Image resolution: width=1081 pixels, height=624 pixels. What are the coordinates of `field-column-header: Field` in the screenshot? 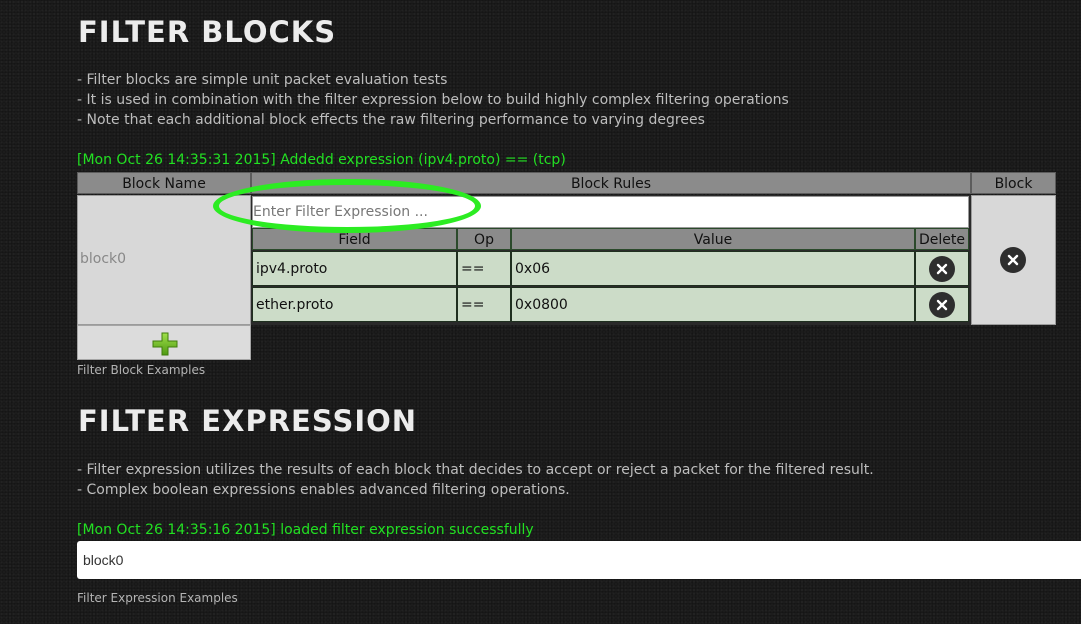 It's located at (354, 239).